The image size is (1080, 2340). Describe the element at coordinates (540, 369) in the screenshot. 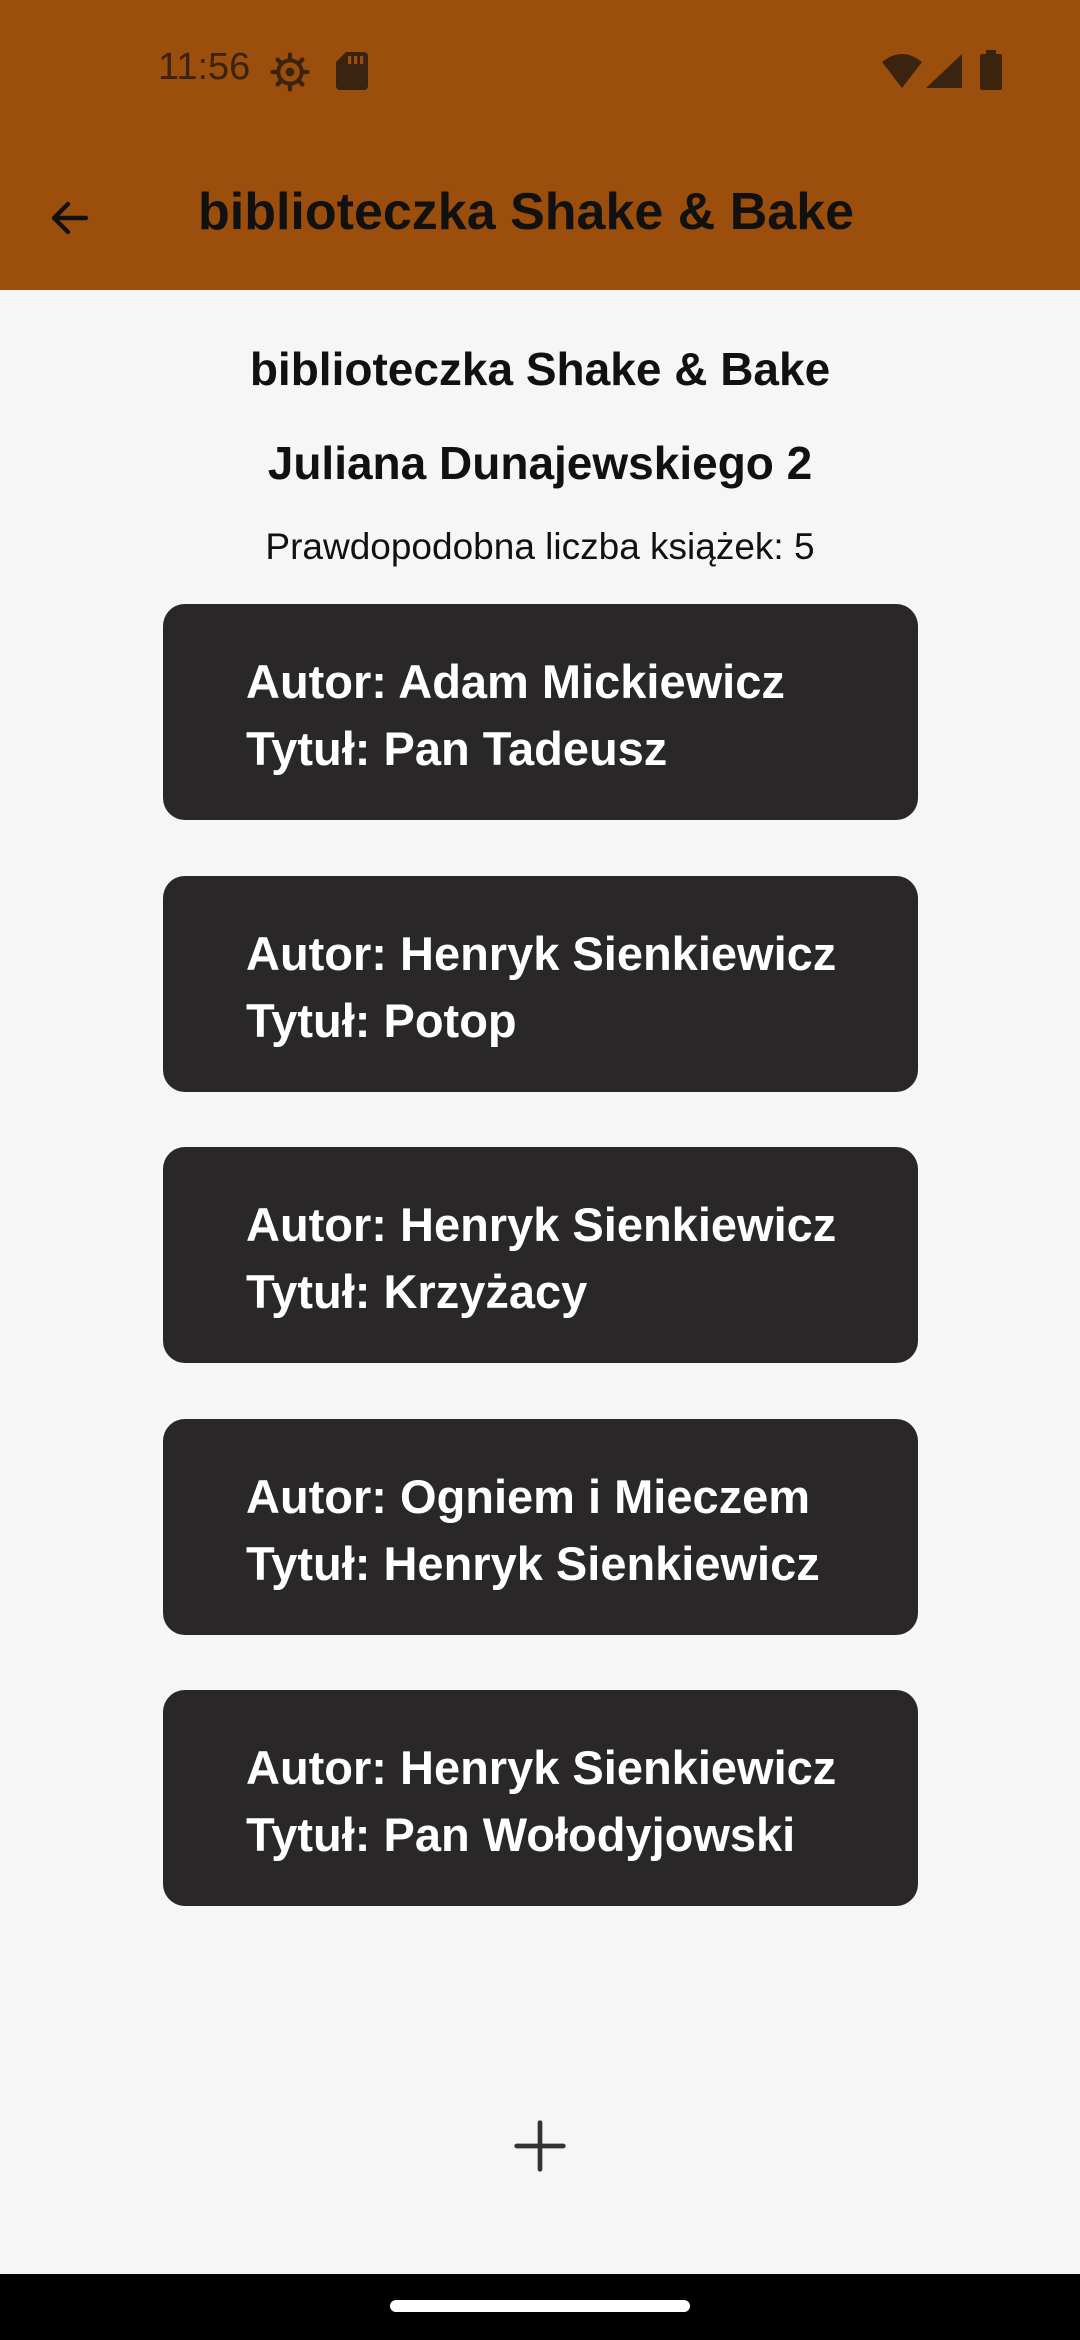

I see `library-name: biblioteczka Shake & Bake` at that location.